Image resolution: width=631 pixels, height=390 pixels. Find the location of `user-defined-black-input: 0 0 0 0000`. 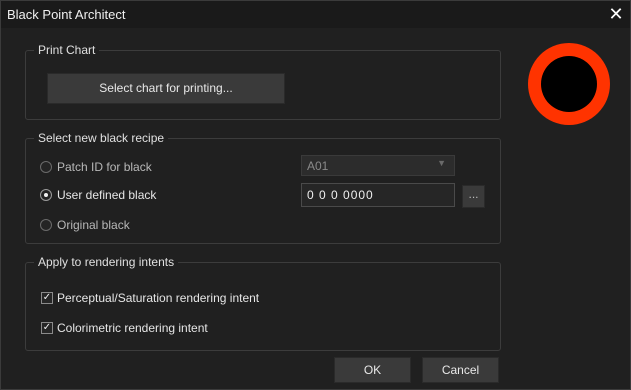

user-defined-black-input: 0 0 0 0000 is located at coordinates (378, 195).